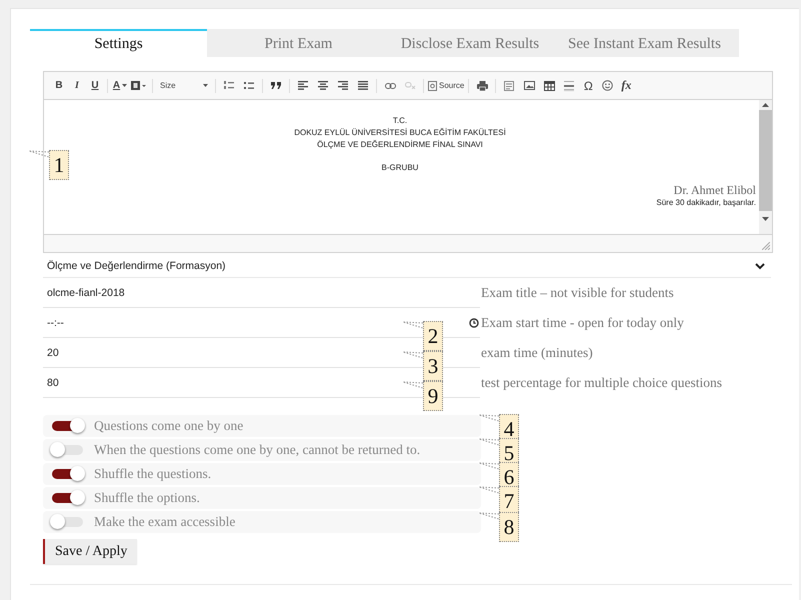  I want to click on save-button: Save / Apply, so click(90, 551).